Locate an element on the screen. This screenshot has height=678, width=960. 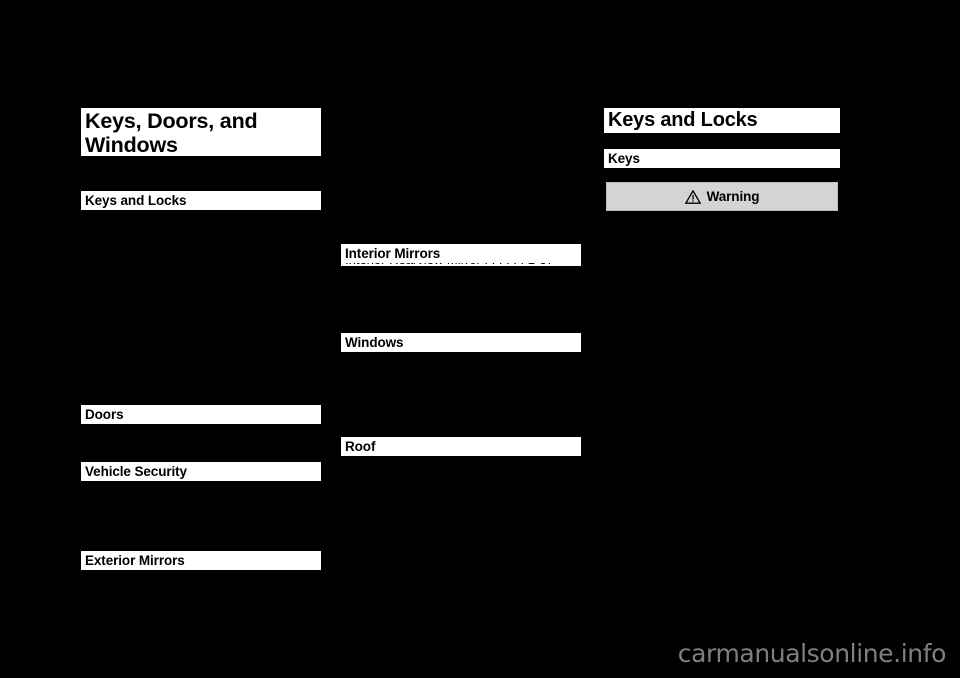
warning-callout-label: Warning is located at coordinates (733, 196).